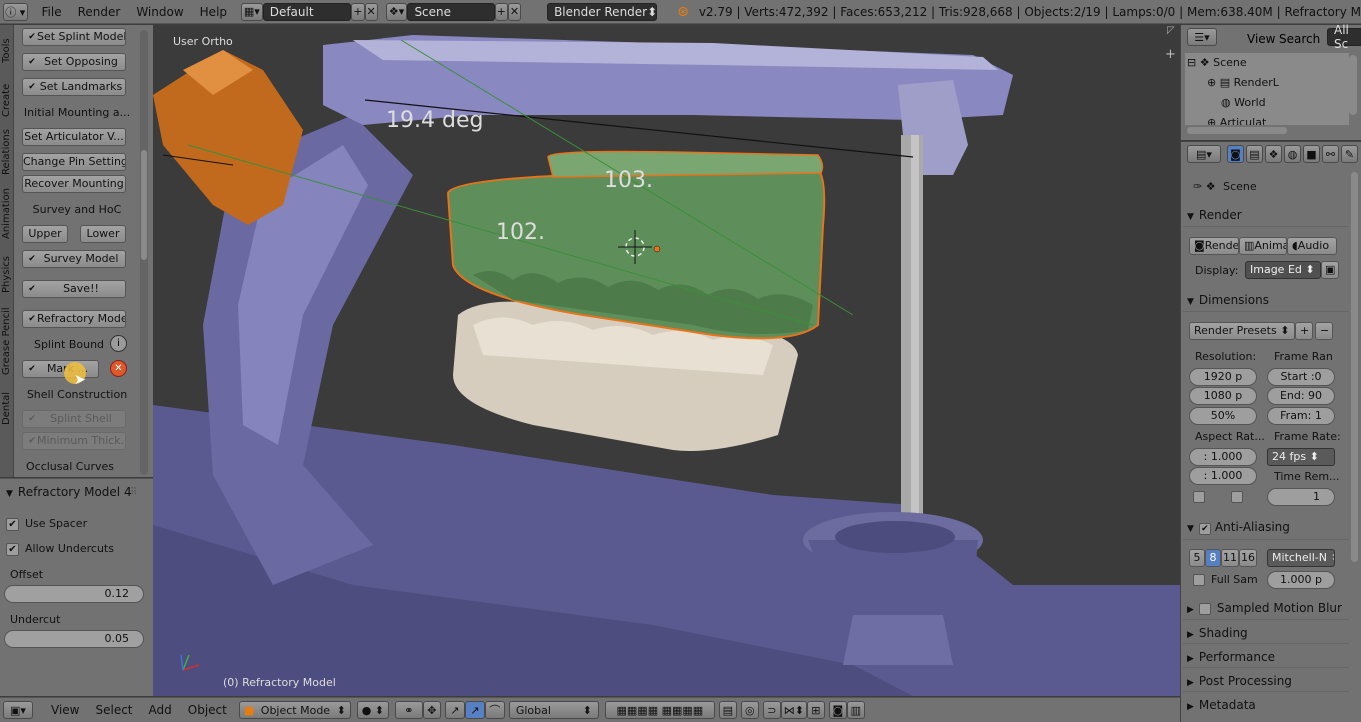 The height and width of the screenshot is (722, 1361). What do you see at coordinates (1217, 62) in the screenshot?
I see `outliner-row-scene: ⊟ ❖ Scene` at bounding box center [1217, 62].